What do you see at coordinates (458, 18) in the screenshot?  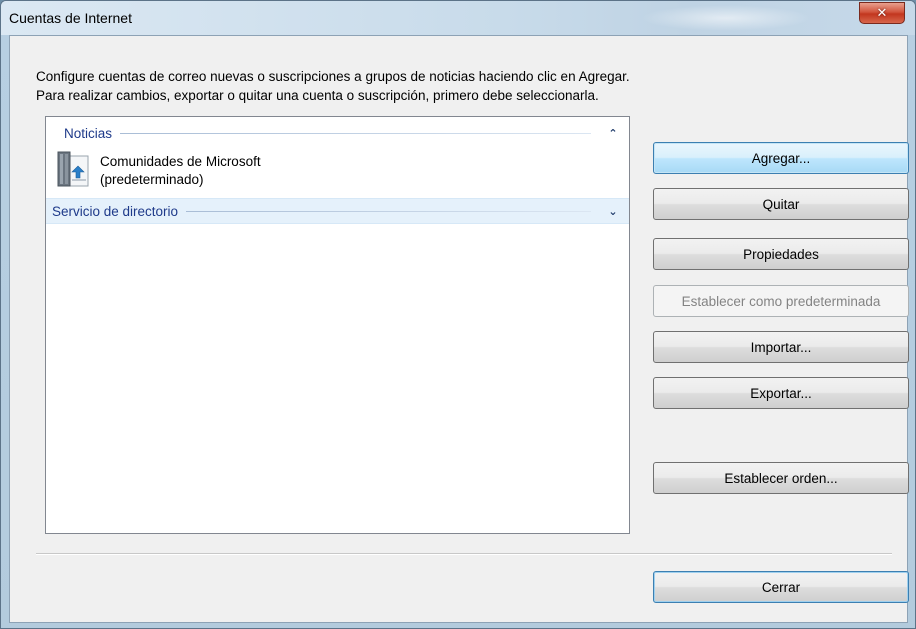 I see `title-bar: Cuentas de Internet ✕` at bounding box center [458, 18].